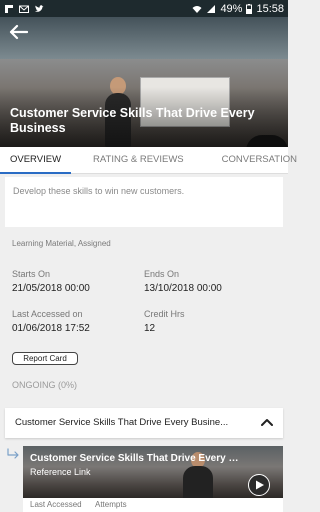  I want to click on play-icon, so click(260, 485).